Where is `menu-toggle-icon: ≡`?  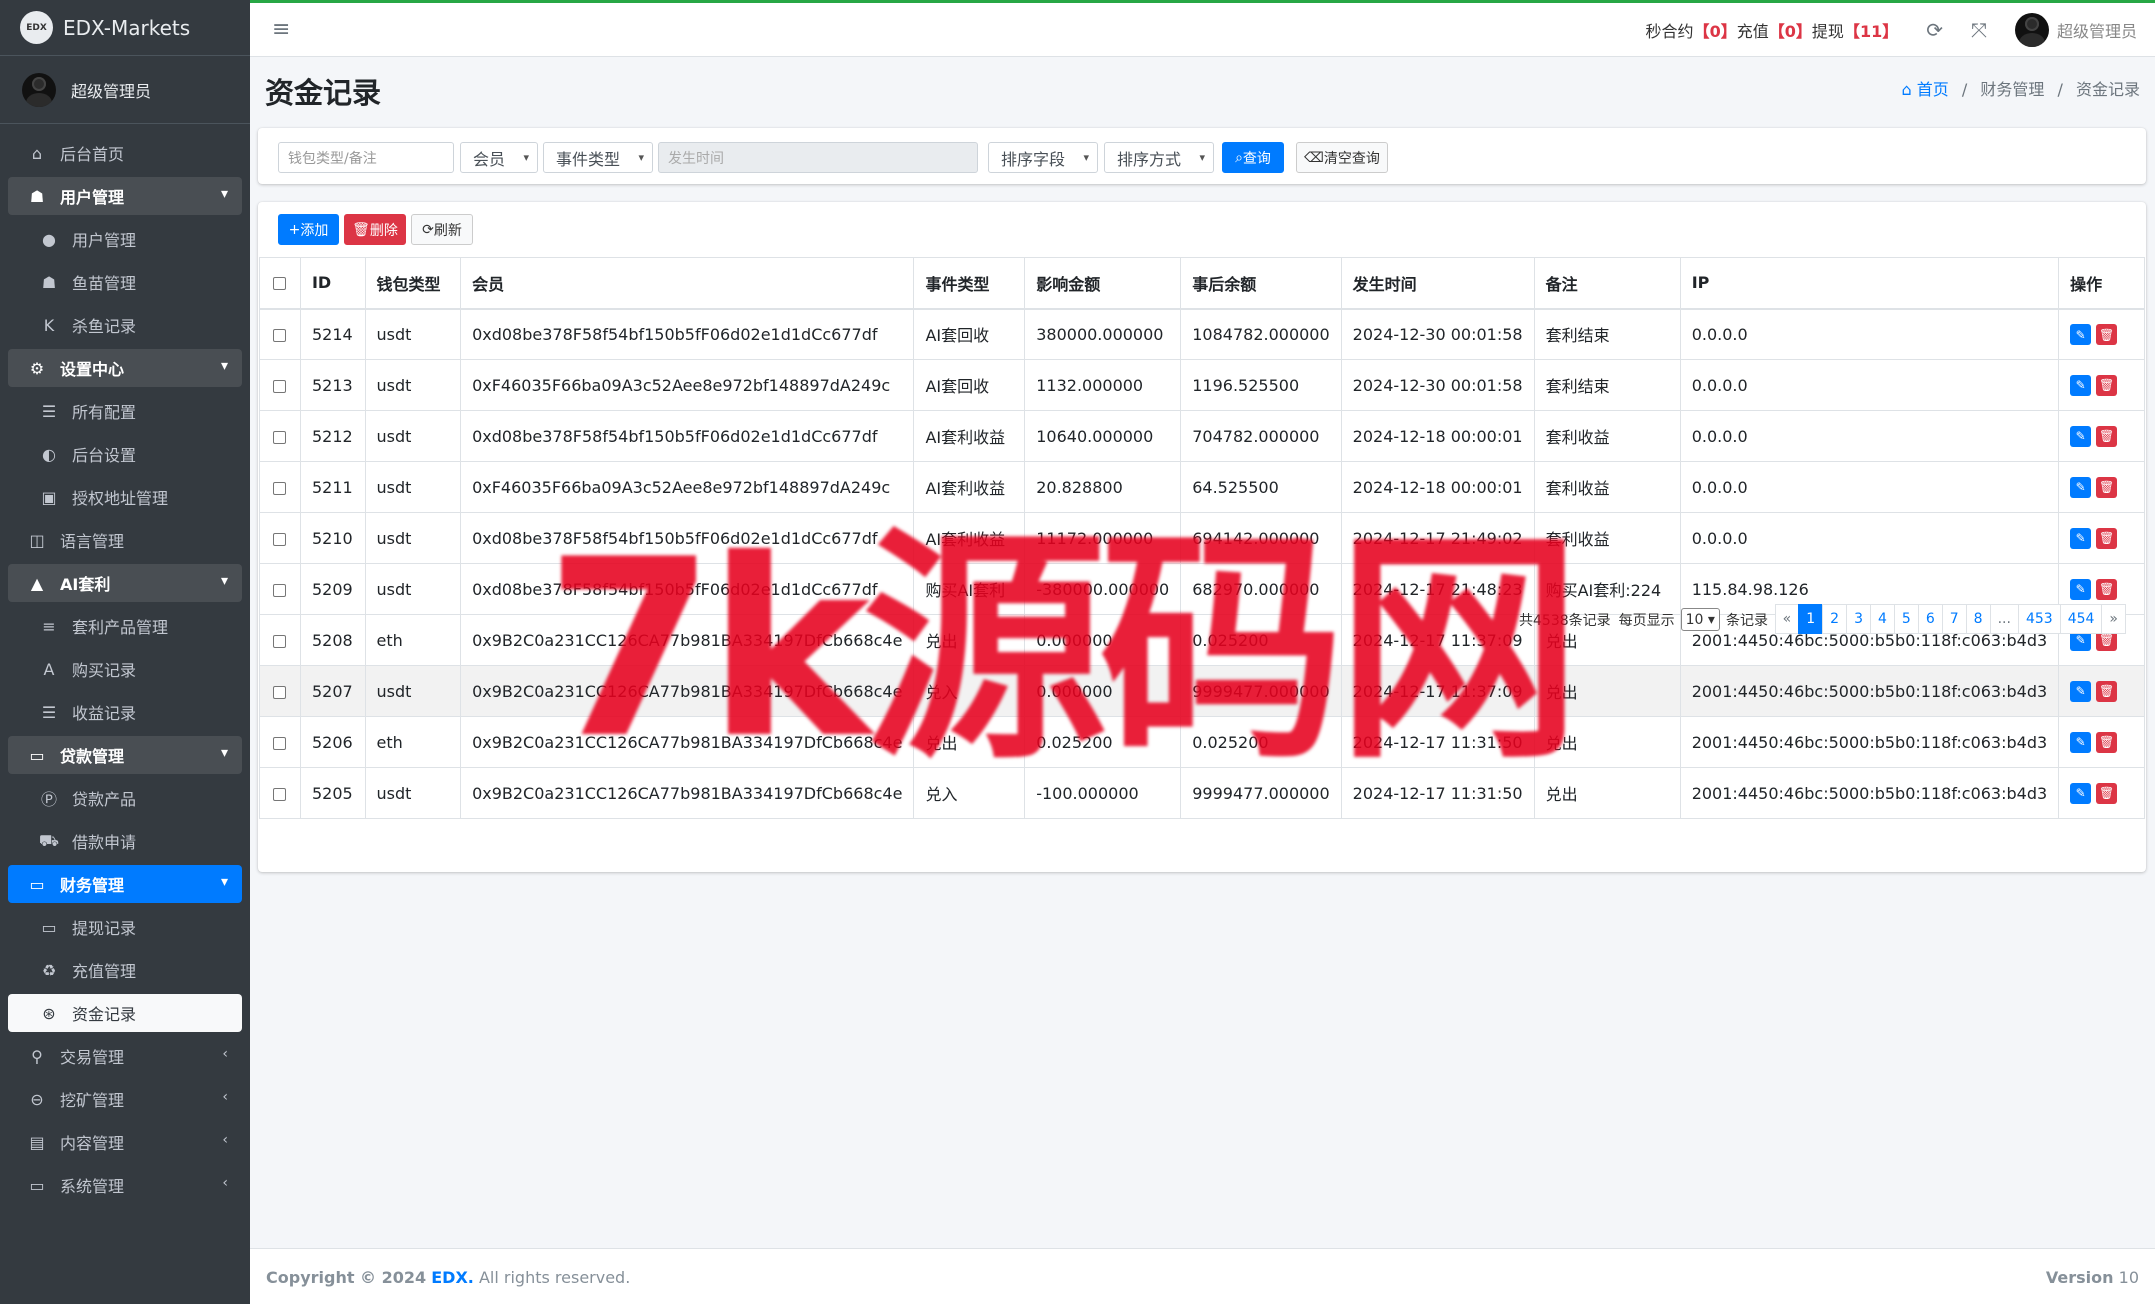 menu-toggle-icon: ≡ is located at coordinates (281, 29).